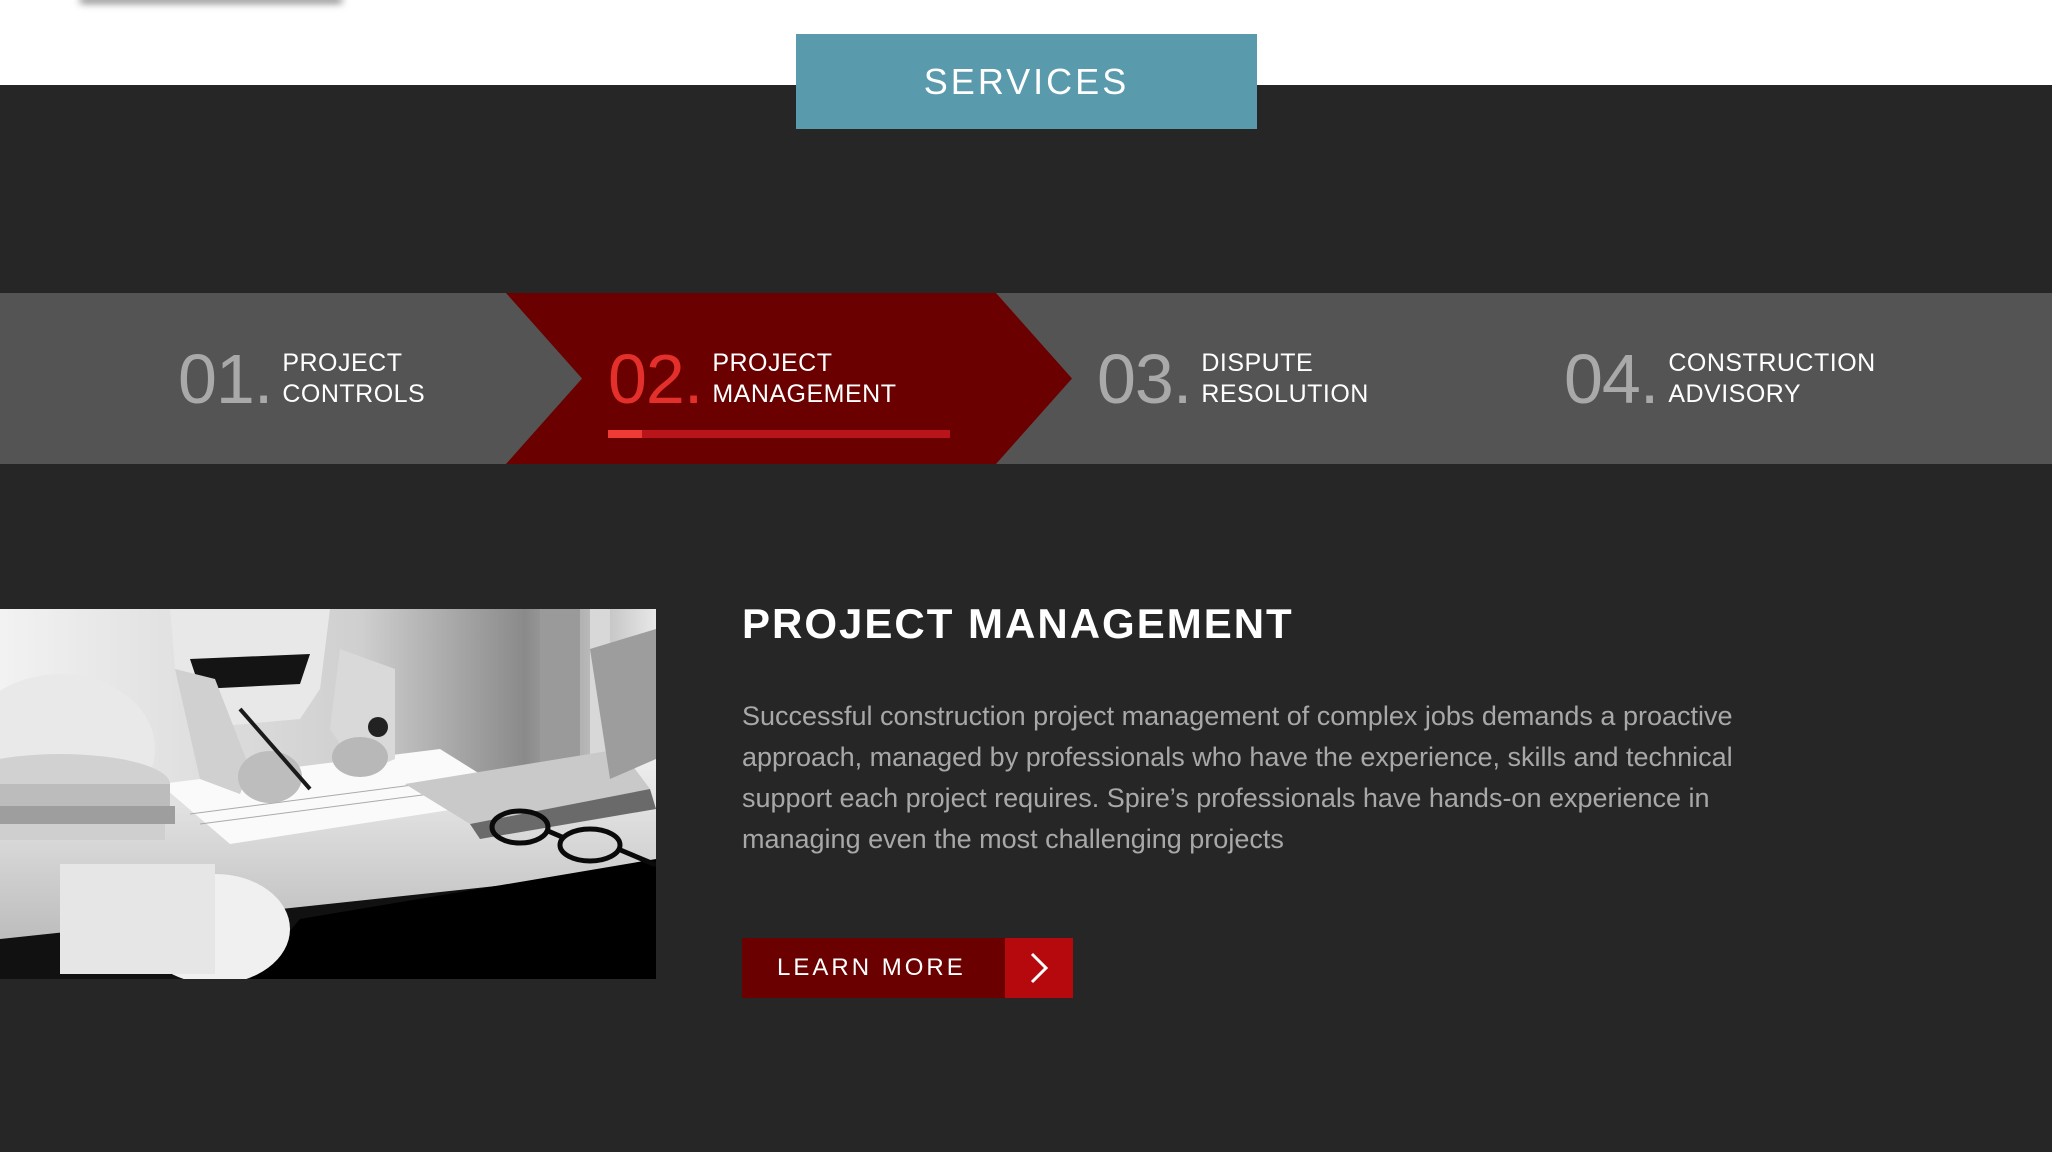 The image size is (2052, 1152). I want to click on tab-number: 02, so click(646, 378).